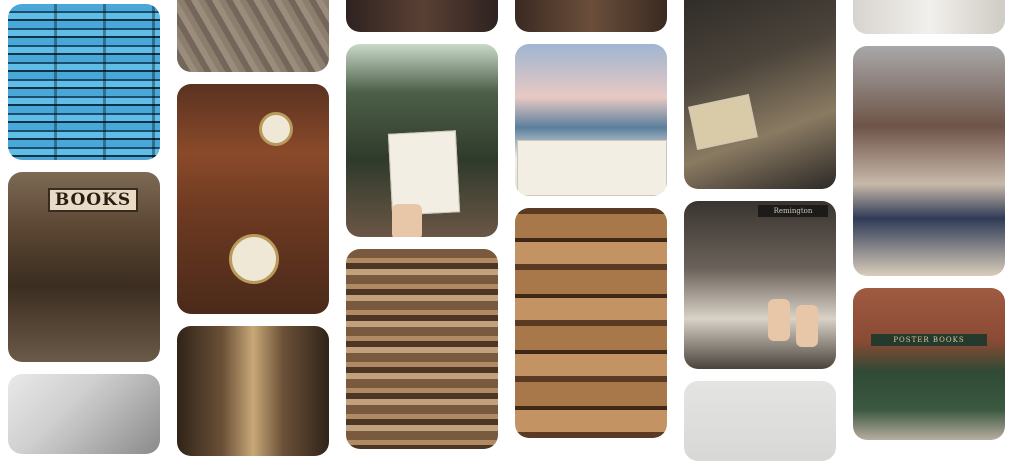  I want to click on pin-street-book-stall, so click(929, 161).